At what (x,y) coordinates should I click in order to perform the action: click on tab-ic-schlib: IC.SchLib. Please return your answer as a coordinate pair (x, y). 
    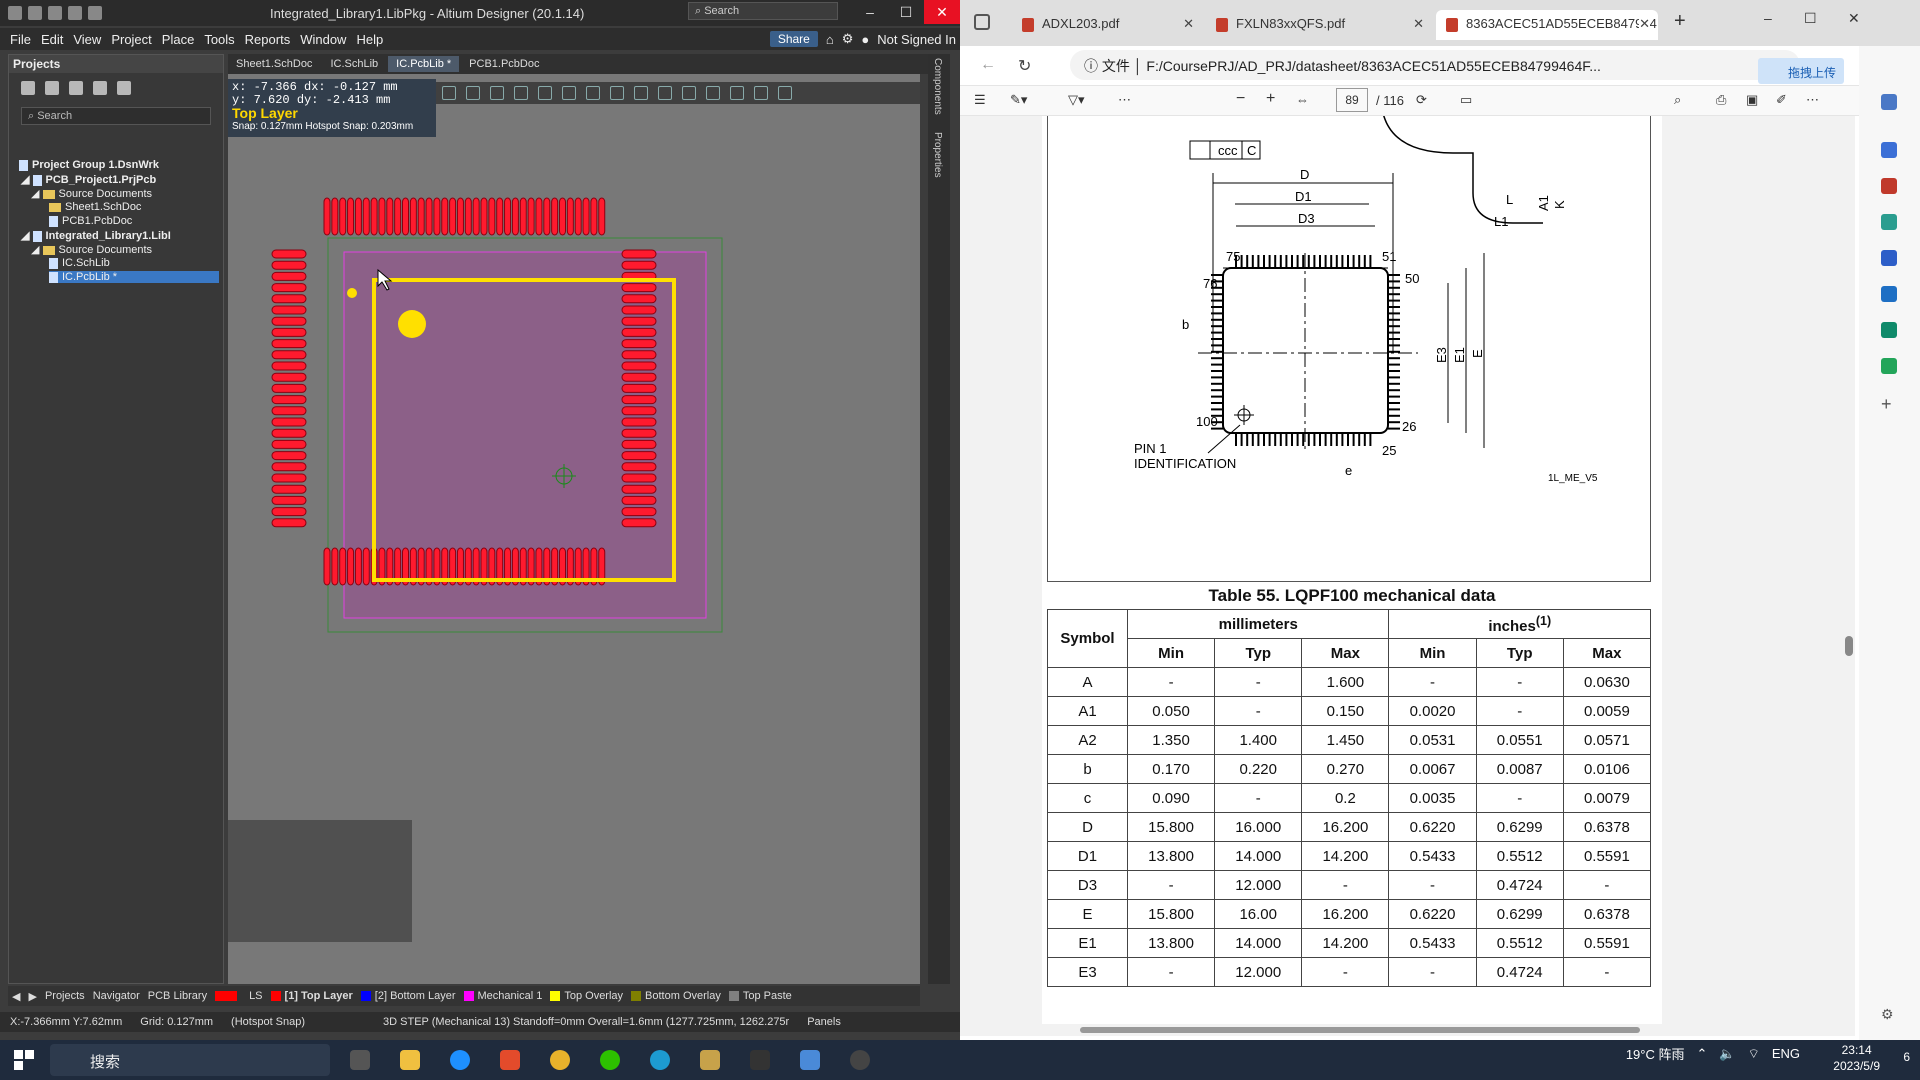
    Looking at the image, I should click on (354, 64).